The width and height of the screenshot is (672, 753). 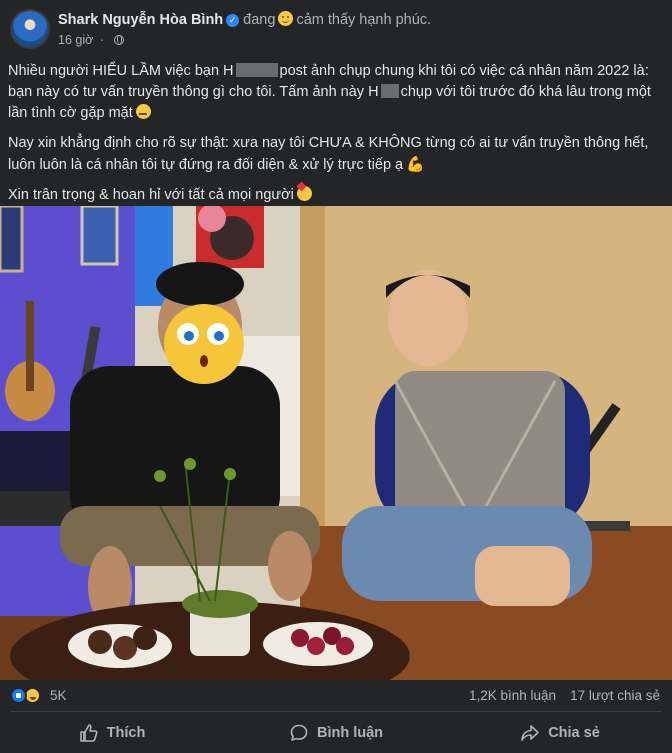 I want to click on author-avatar, so click(x=30, y=29).